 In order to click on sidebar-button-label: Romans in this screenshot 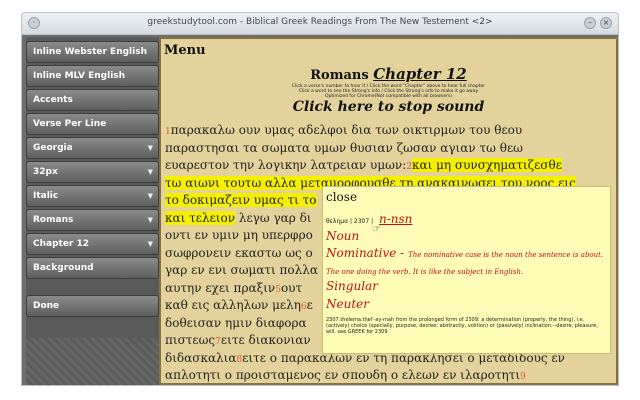, I will do `click(53, 220)`.